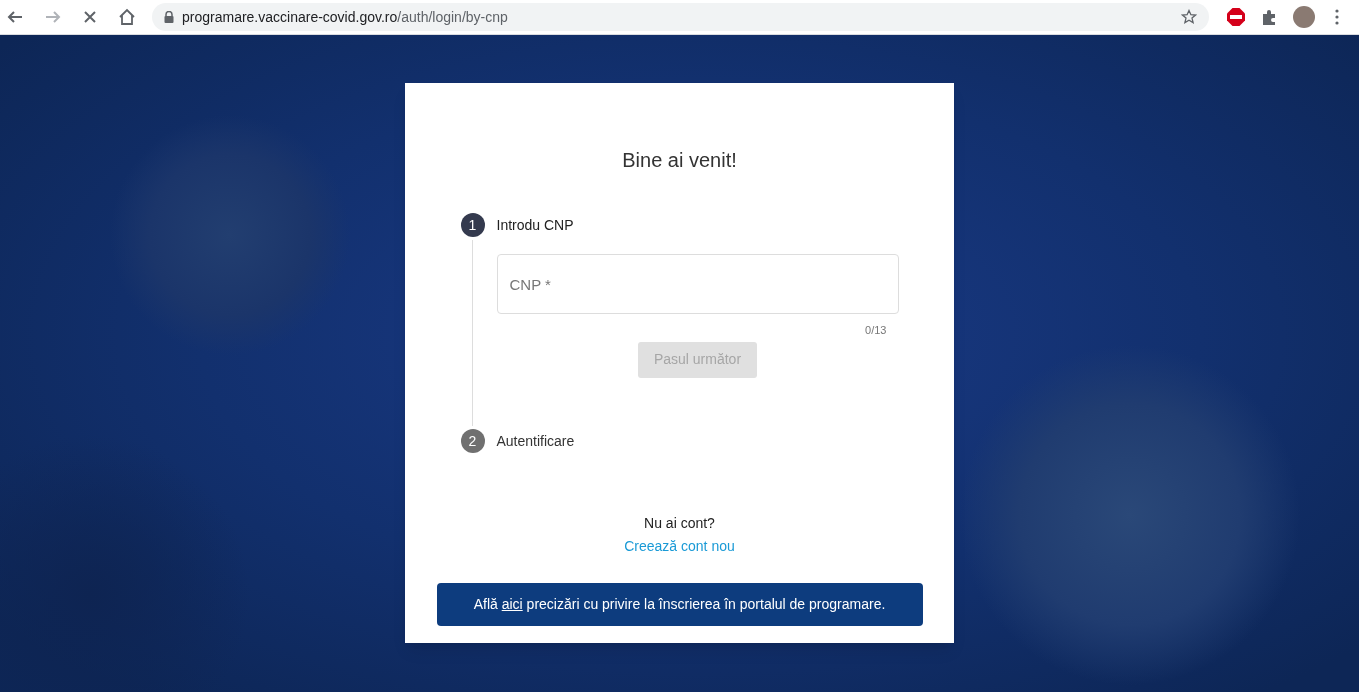 This screenshot has height=692, width=1359. What do you see at coordinates (1337, 17) in the screenshot?
I see `menu-icon` at bounding box center [1337, 17].